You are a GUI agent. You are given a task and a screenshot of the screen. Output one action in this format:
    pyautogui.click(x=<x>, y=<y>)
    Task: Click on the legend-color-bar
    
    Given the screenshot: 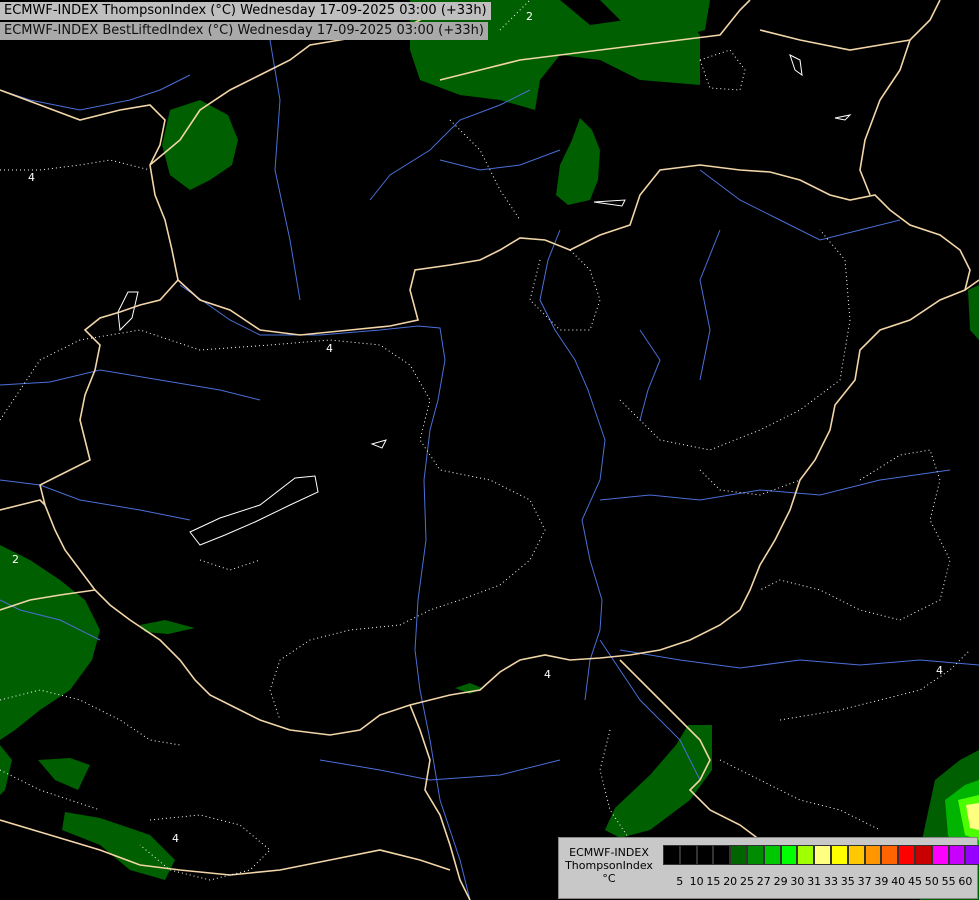 What is the action you would take?
    pyautogui.click(x=821, y=856)
    